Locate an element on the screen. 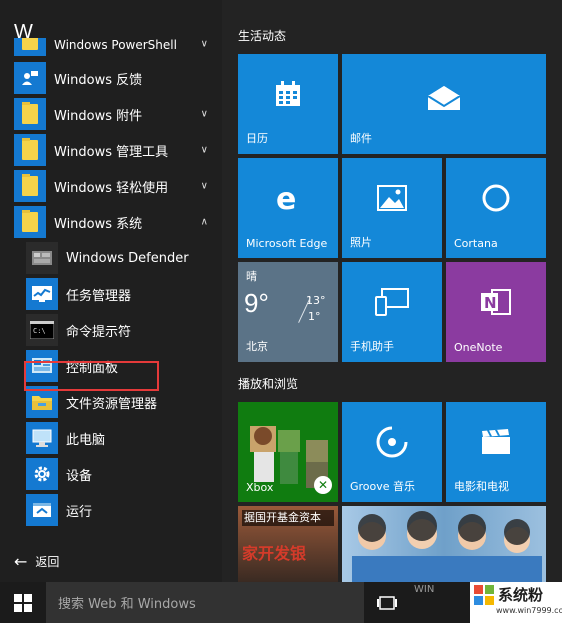 This screenshot has height=623, width=562. movies-icon is located at coordinates (496, 444).